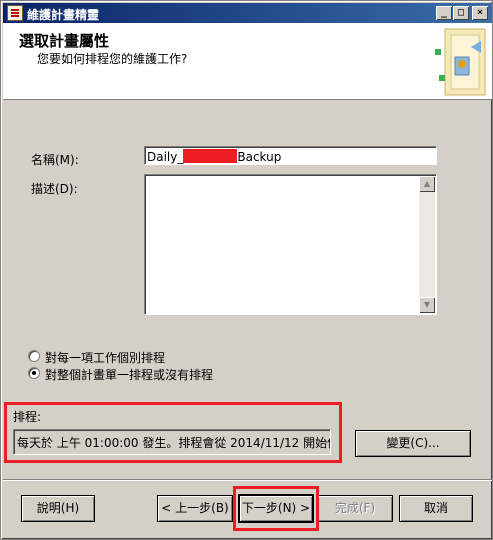  I want to click on page-subtitle: 您要如何排程您的維護工作?, so click(112, 59).